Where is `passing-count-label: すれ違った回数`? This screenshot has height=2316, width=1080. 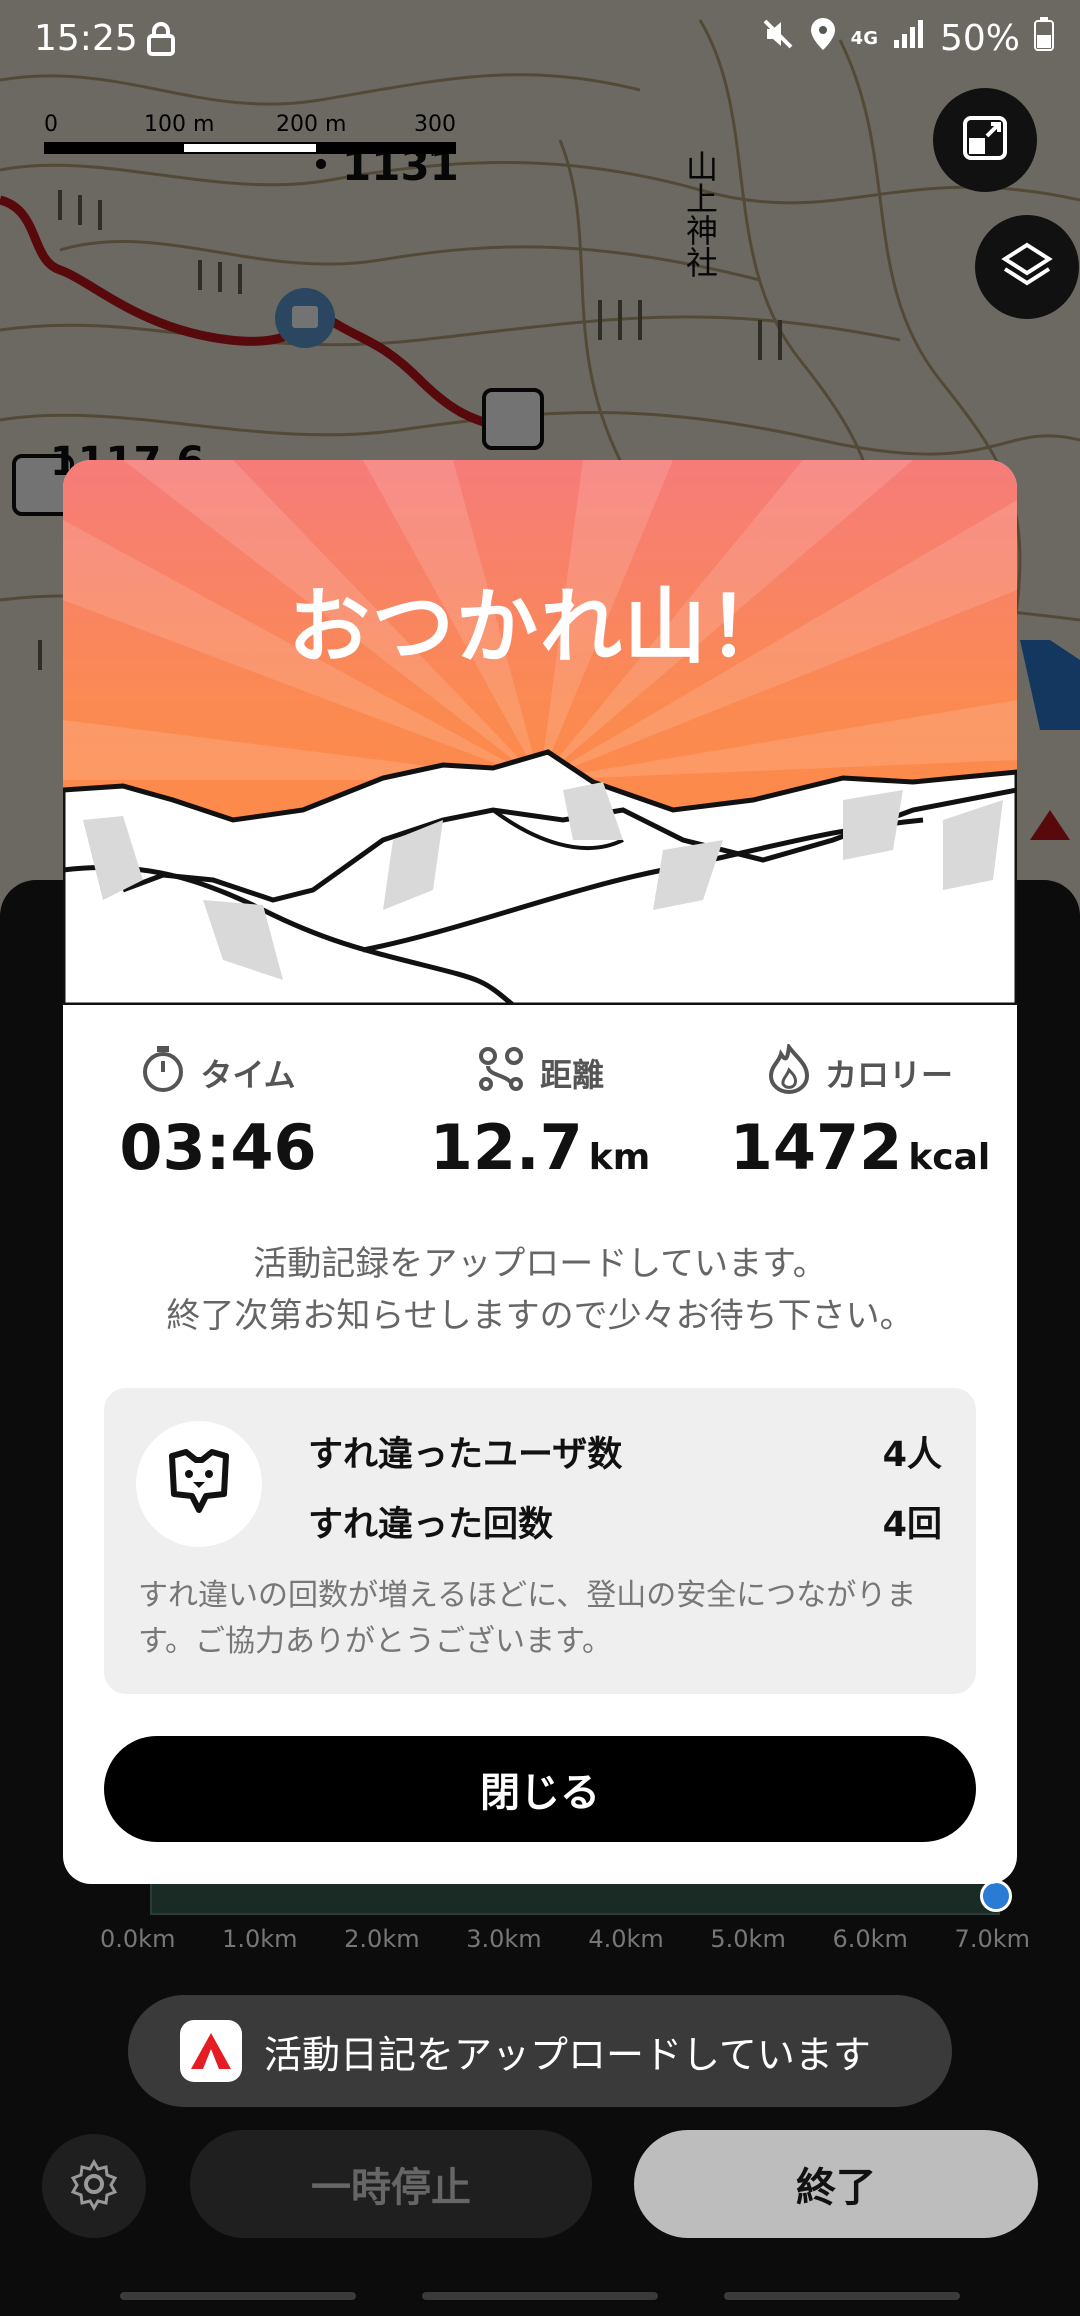 passing-count-label: すれ違った回数 is located at coordinates (431, 1525).